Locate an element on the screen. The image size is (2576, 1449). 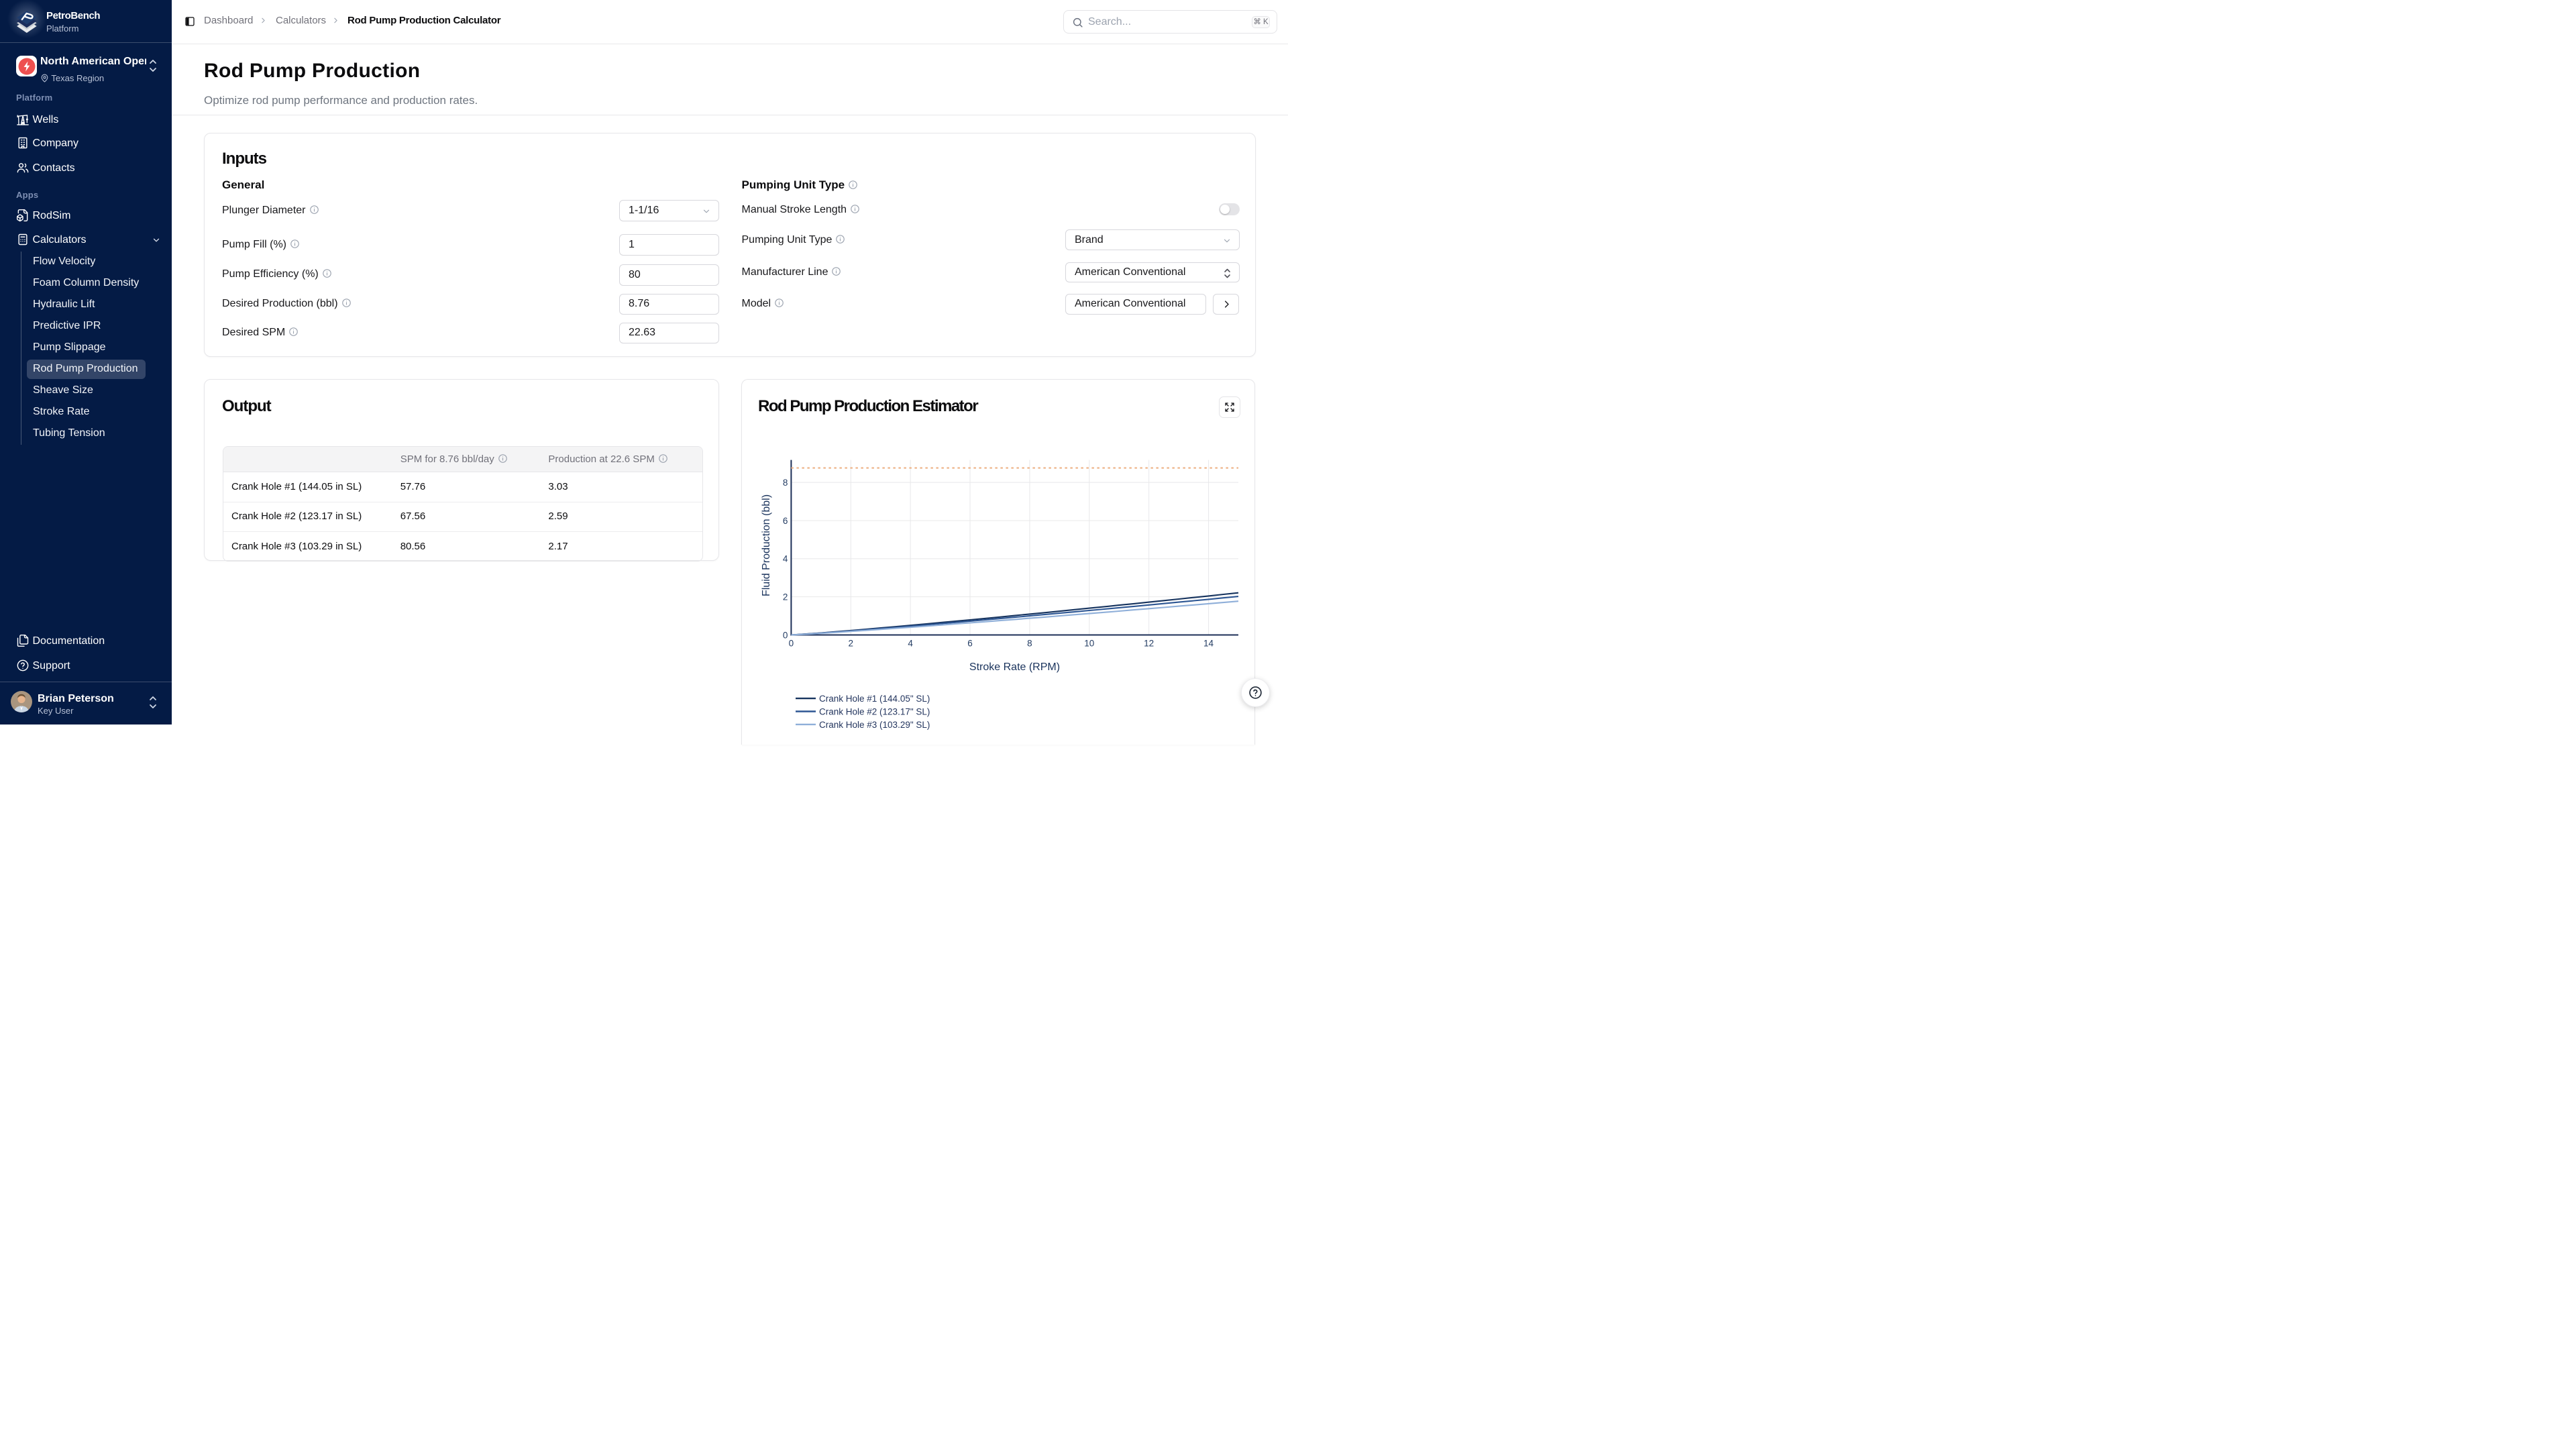
svg-text: 12 is located at coordinates (1149, 644).